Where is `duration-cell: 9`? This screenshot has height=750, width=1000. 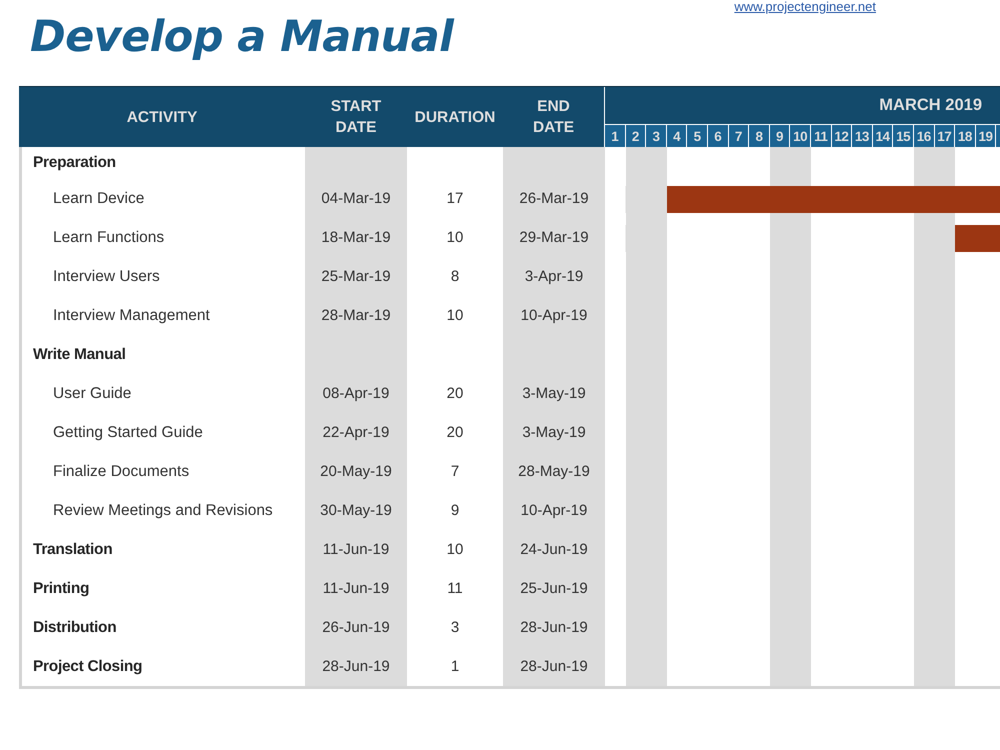
duration-cell: 9 is located at coordinates (455, 510).